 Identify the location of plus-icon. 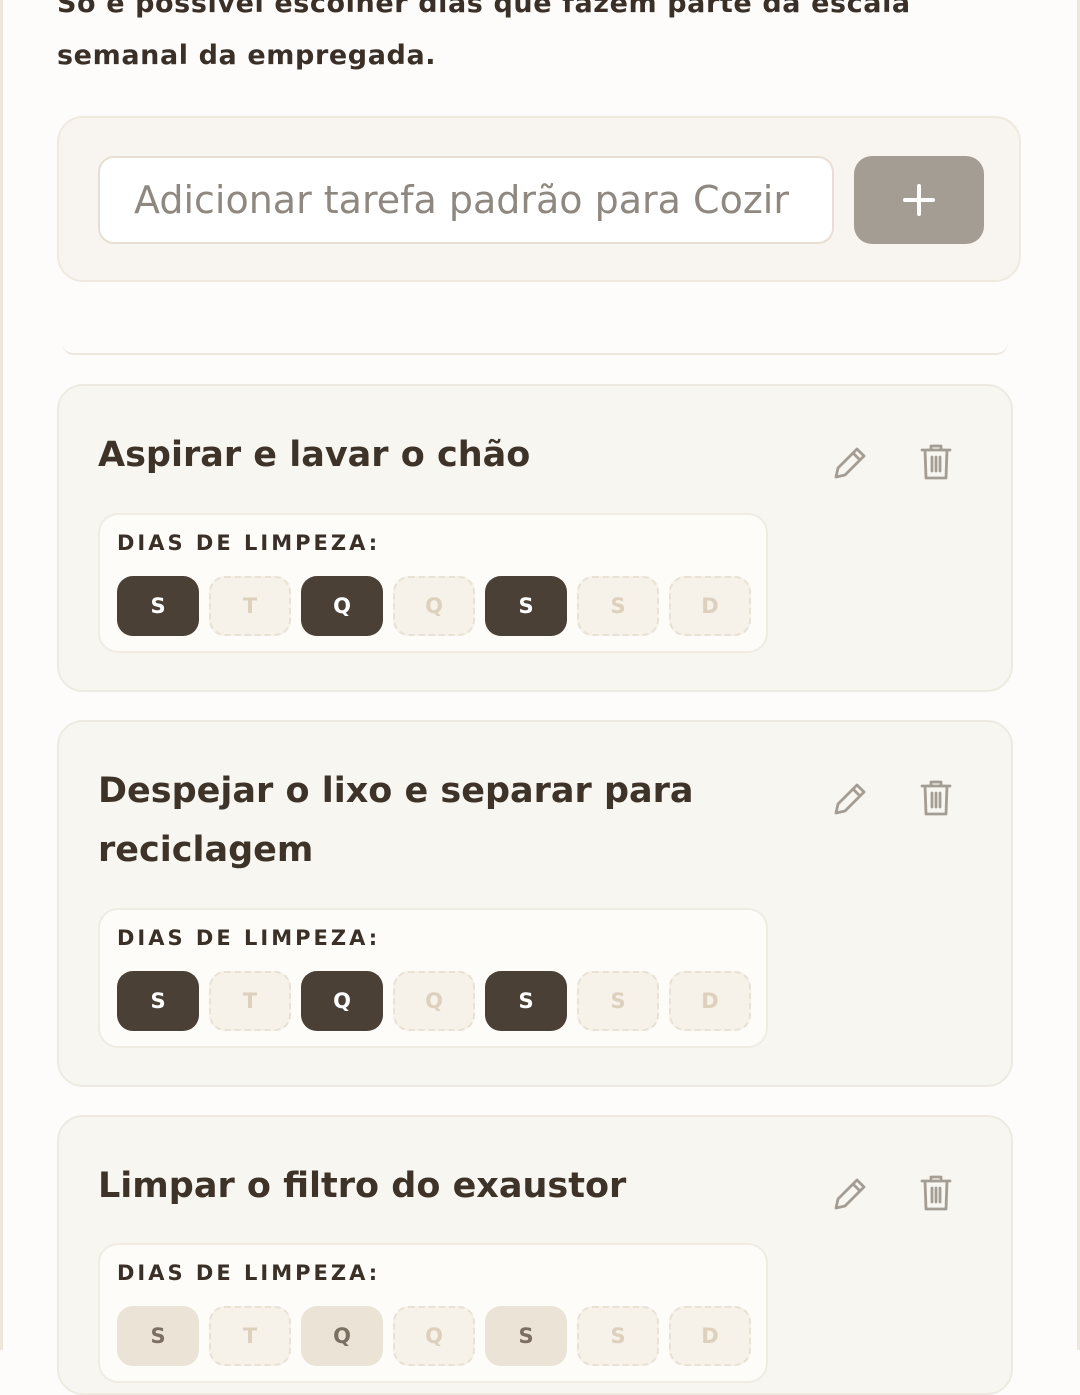
(919, 200).